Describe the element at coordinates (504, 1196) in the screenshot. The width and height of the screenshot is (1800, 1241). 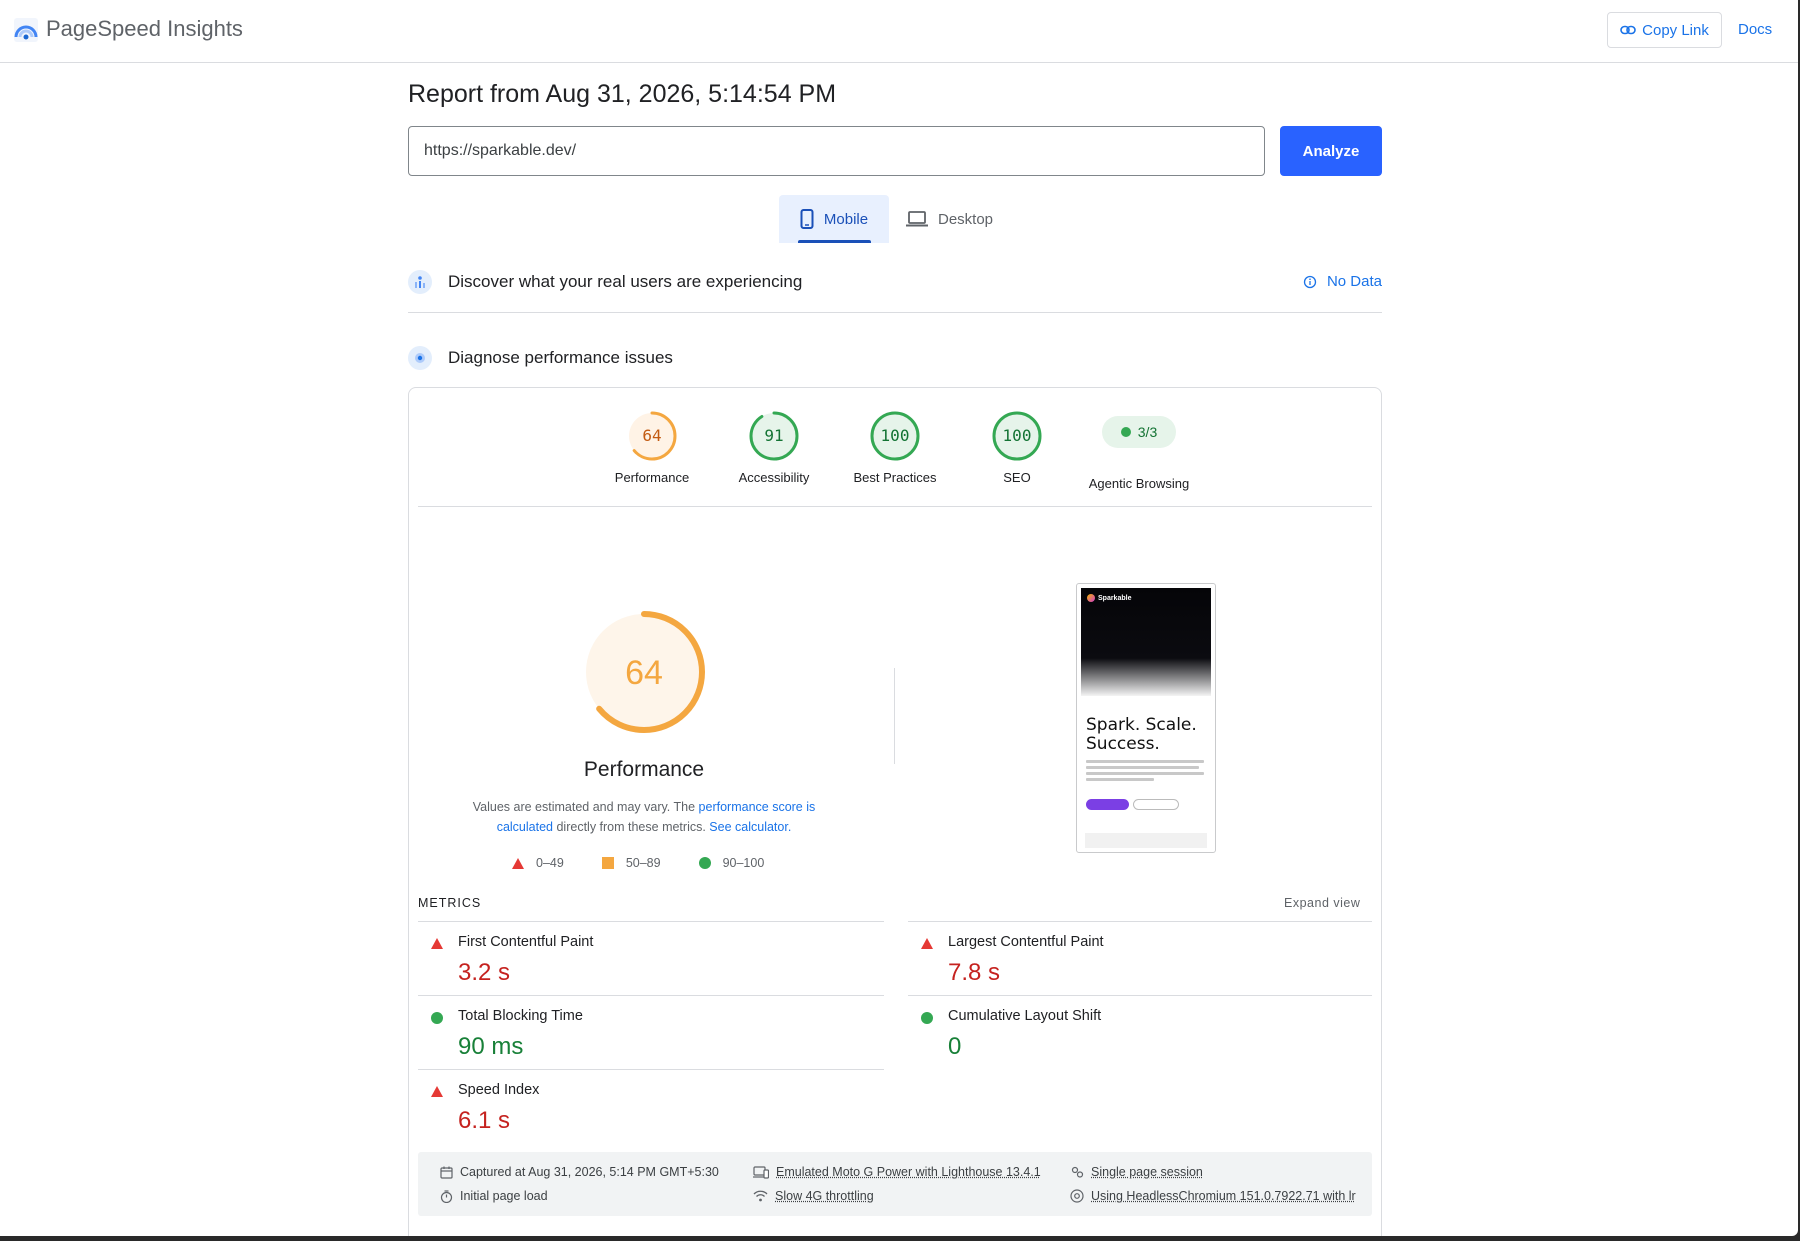
I see `initial-page-load-label: Initial page load` at that location.